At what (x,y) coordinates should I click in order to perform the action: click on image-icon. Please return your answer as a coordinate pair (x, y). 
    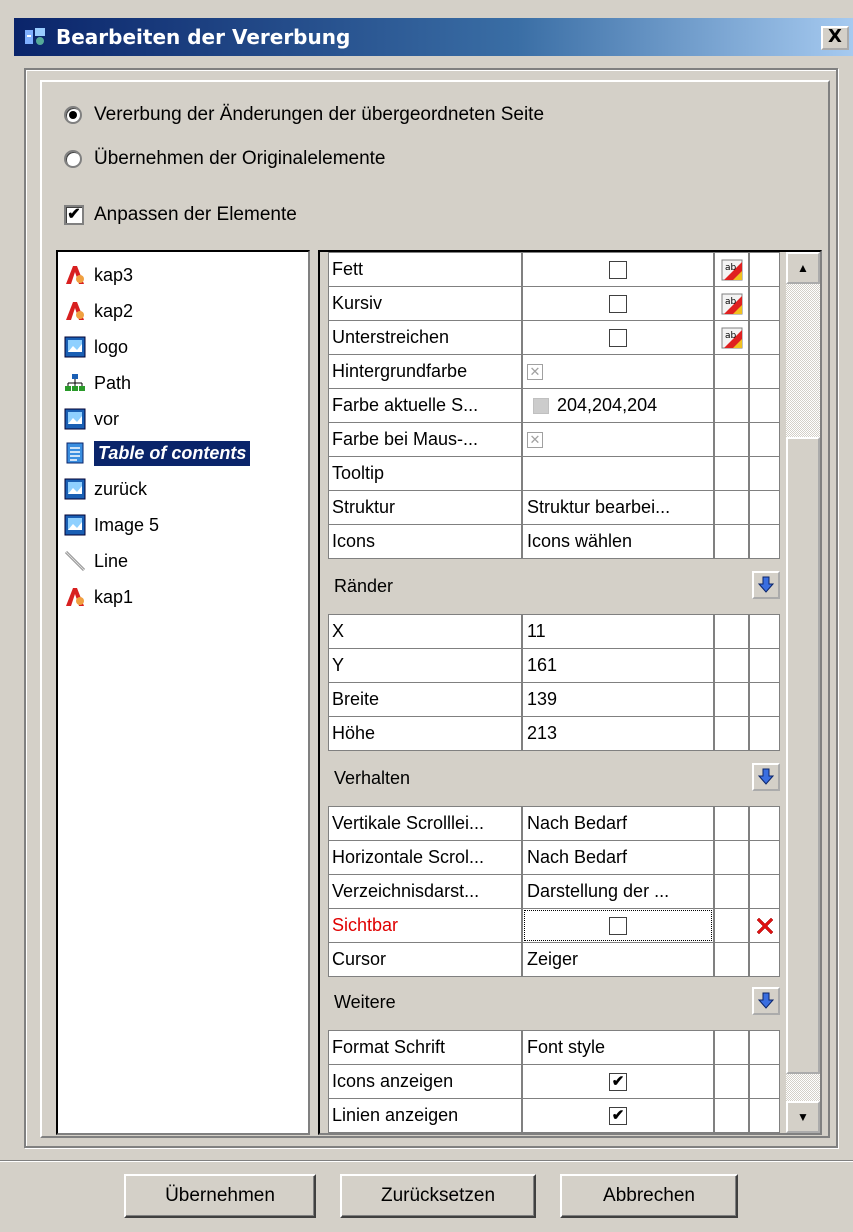
    Looking at the image, I should click on (75, 489).